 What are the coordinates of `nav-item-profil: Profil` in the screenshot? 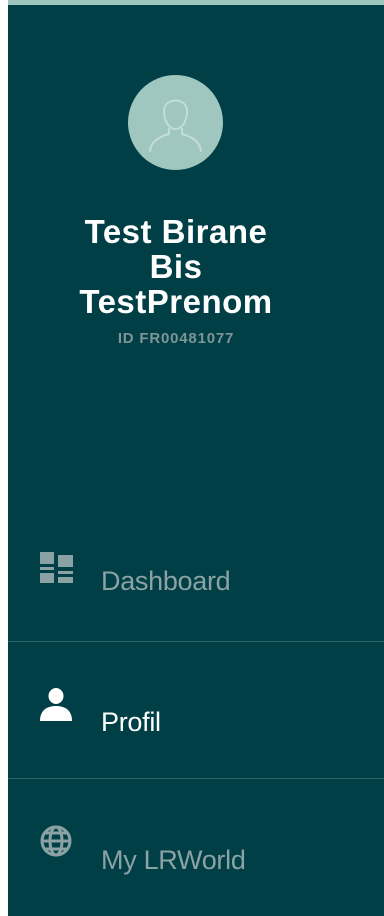 It's located at (196, 710).